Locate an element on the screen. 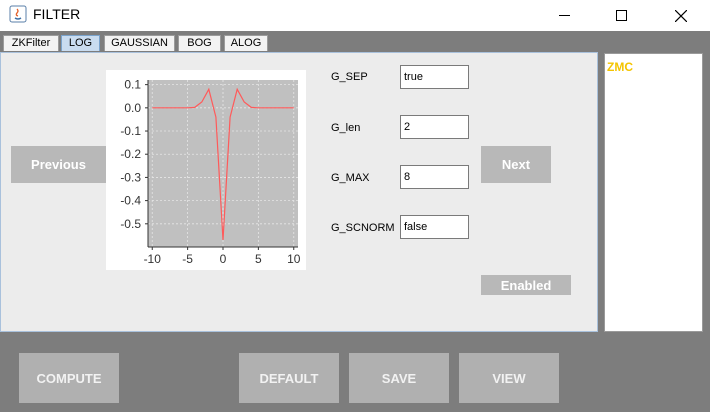  g-len-field is located at coordinates (434, 127).